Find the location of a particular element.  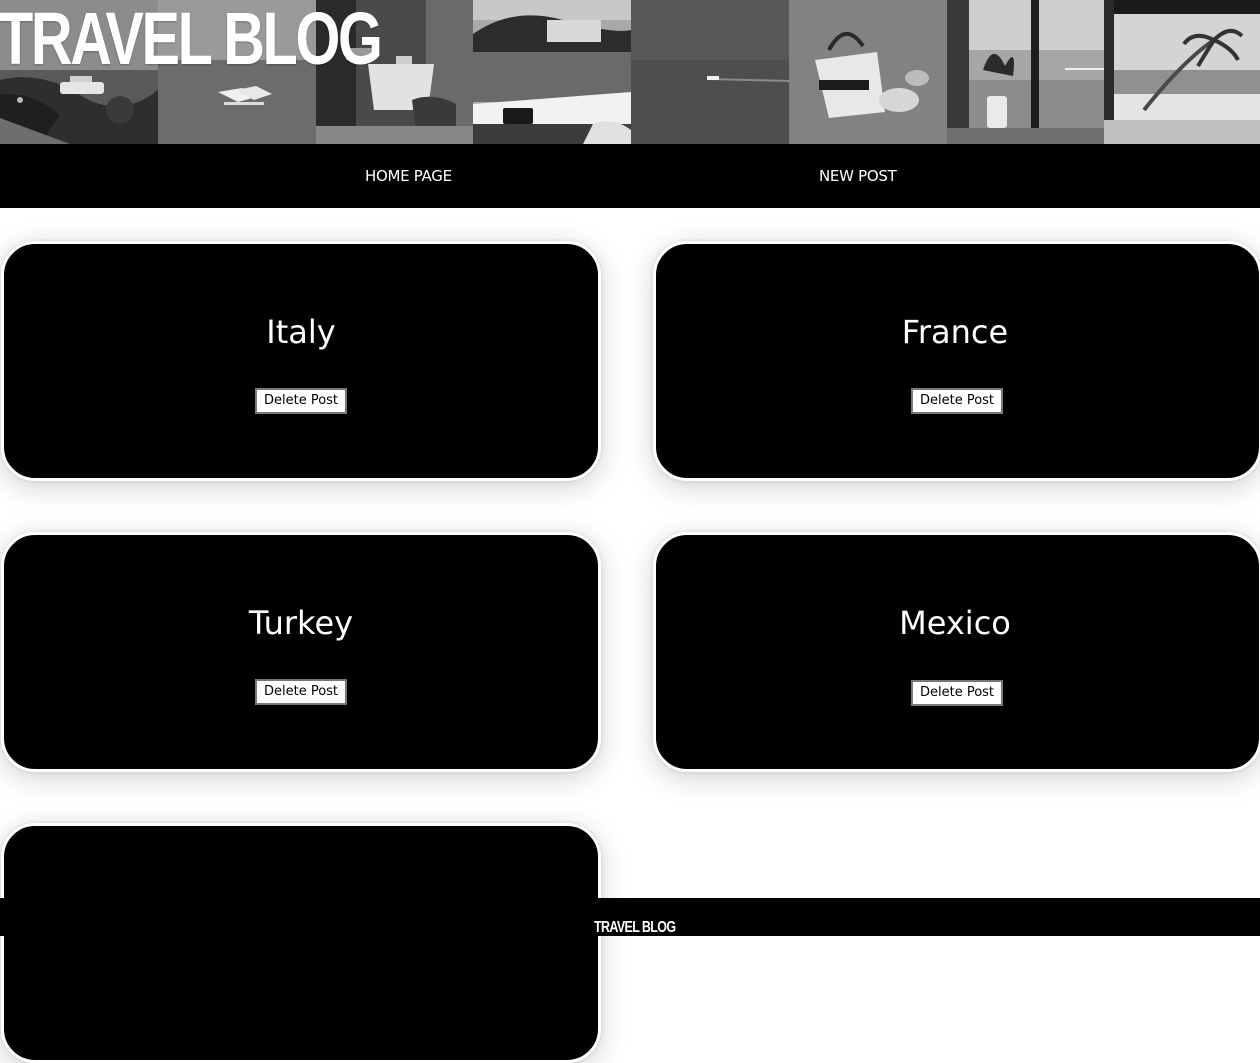

balcony-sea-photo is located at coordinates (1025, 72).